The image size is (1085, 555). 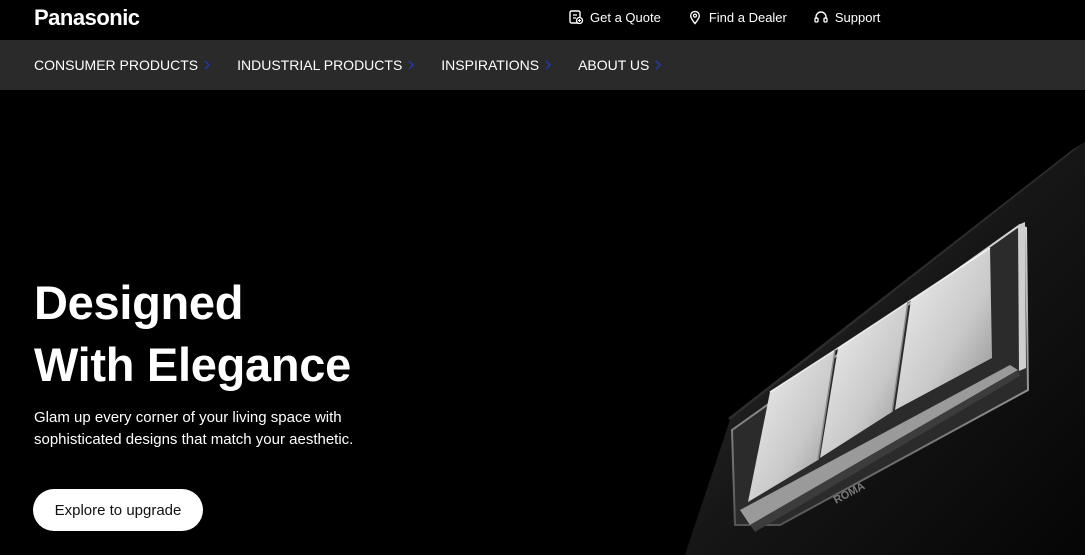 I want to click on utility-nav: Get a Quote Find a Dealer Support, so click(x=724, y=17).